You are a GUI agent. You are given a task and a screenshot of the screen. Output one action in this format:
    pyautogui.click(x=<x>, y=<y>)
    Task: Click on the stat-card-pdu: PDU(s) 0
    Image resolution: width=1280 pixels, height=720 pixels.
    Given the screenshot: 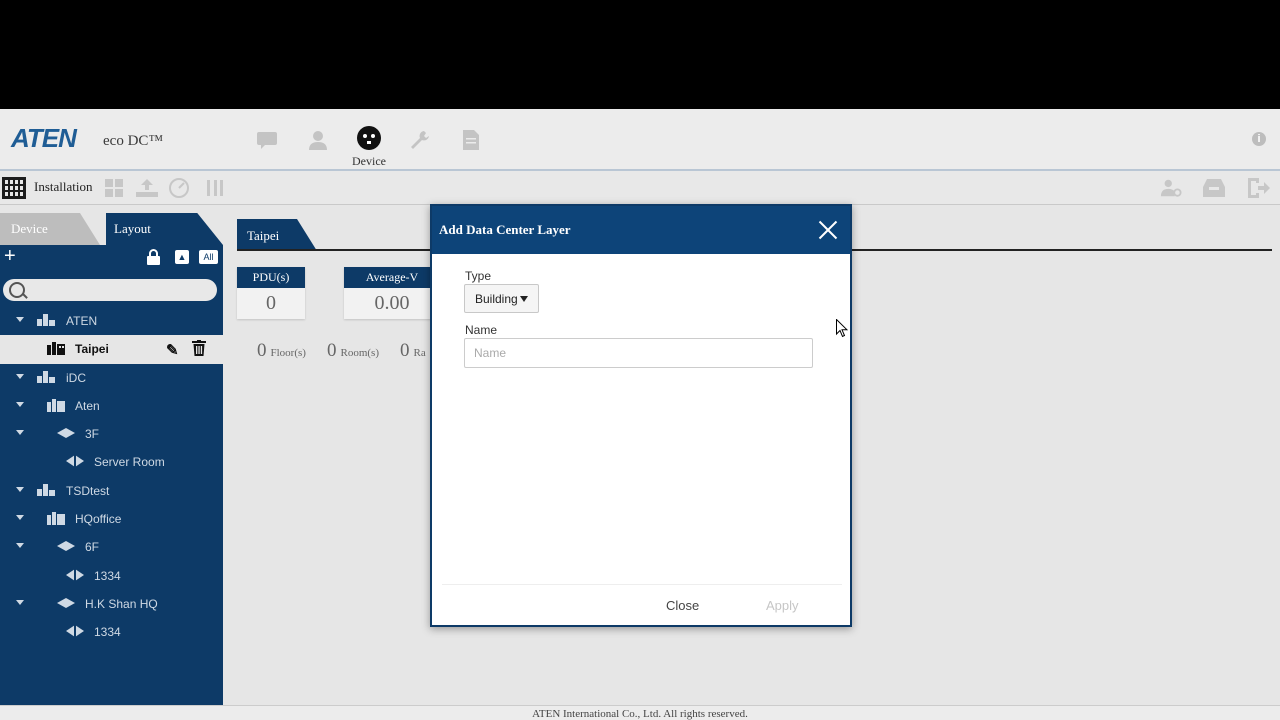 What is the action you would take?
    pyautogui.click(x=271, y=293)
    